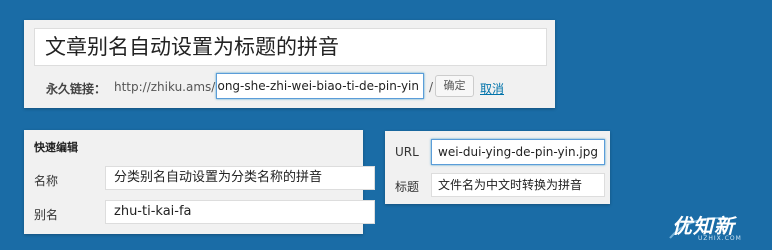  Describe the element at coordinates (454, 86) in the screenshot. I see `confirm-button: 确定` at that location.